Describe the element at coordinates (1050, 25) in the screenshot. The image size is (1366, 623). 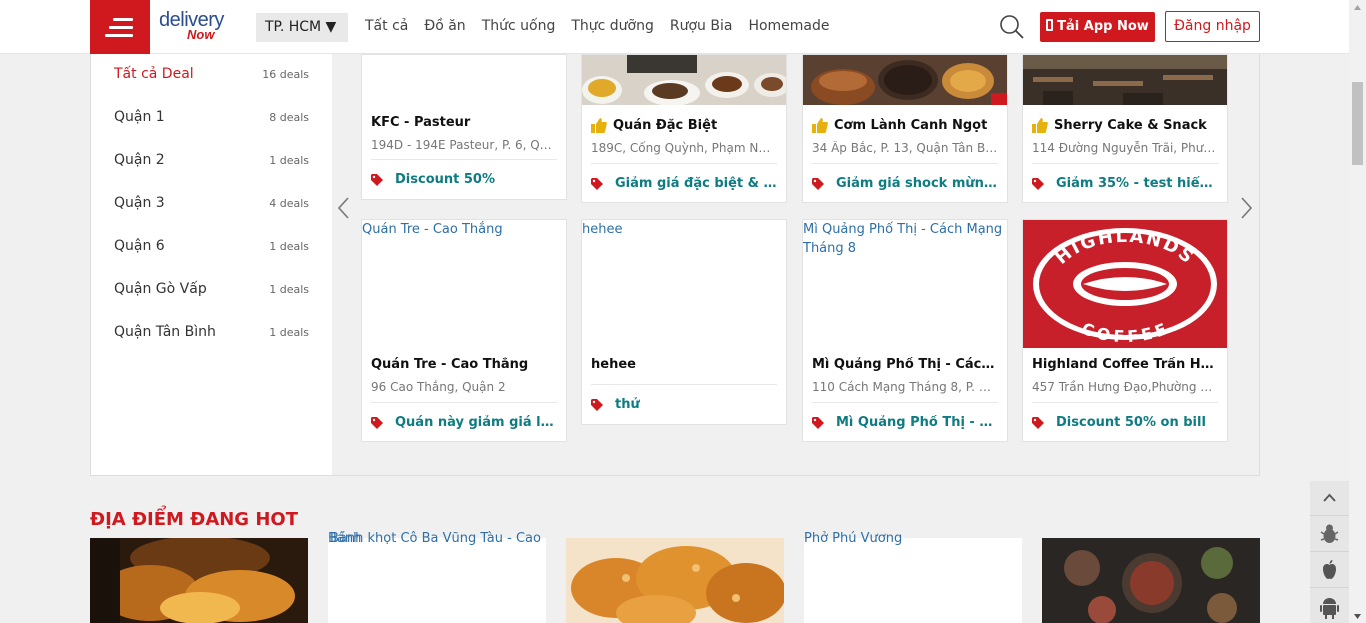
I see `phone-icon` at that location.